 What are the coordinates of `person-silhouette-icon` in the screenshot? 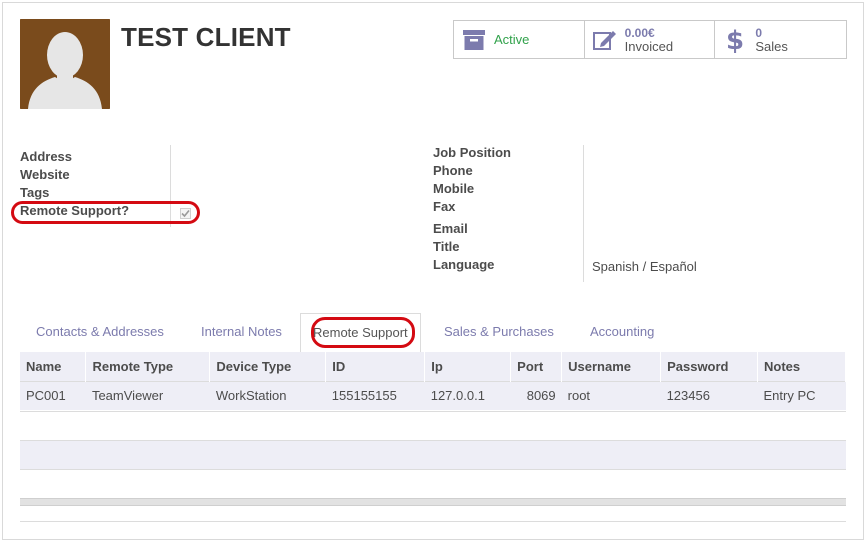 It's located at (65, 64).